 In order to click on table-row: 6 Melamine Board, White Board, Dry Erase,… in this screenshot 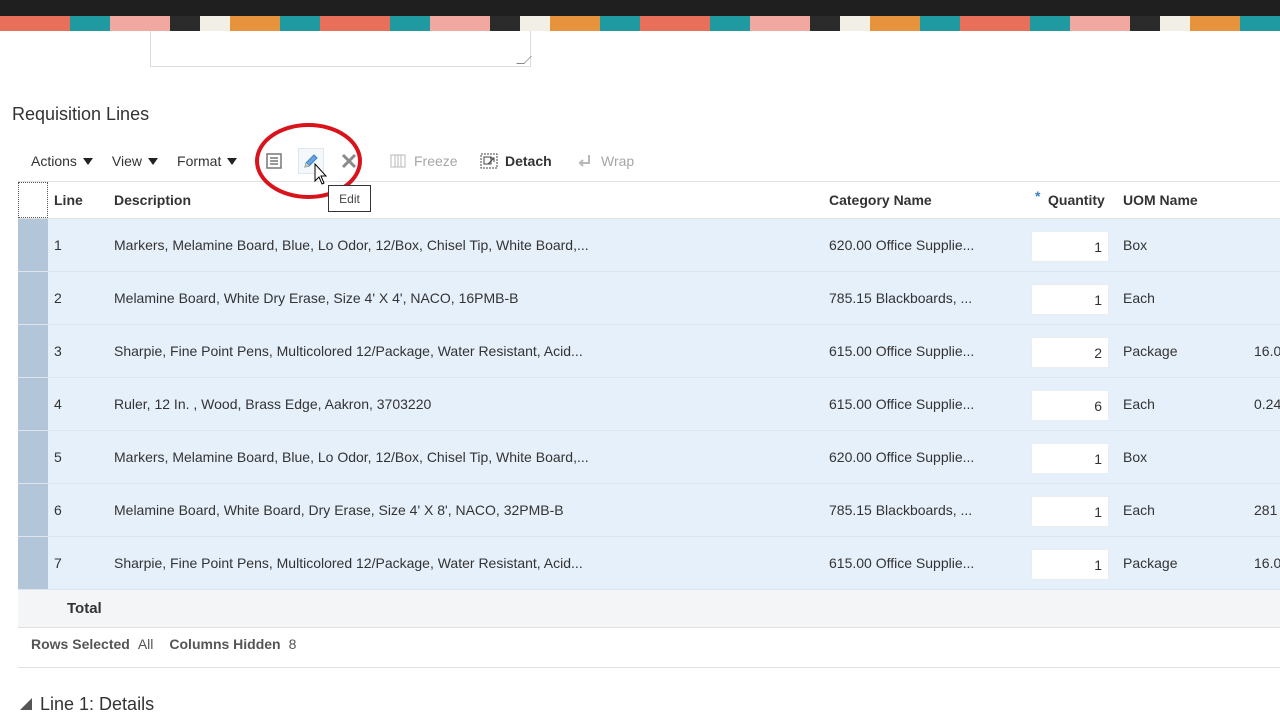, I will do `click(649, 510)`.